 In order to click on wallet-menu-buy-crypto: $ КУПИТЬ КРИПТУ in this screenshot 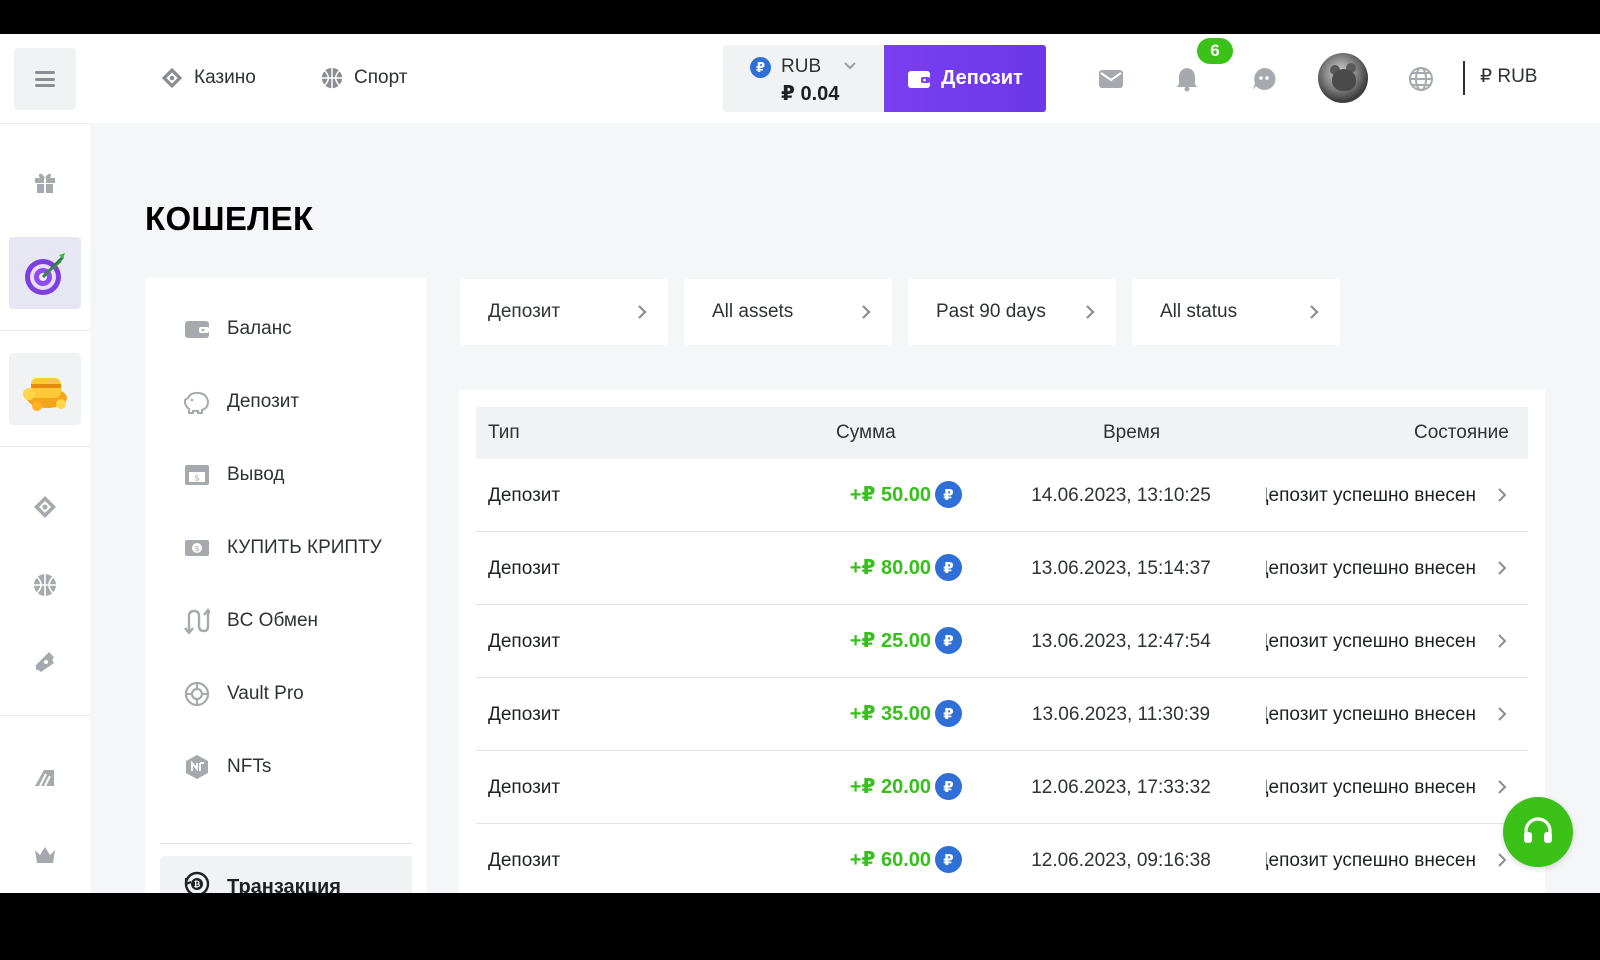, I will do `click(285, 548)`.